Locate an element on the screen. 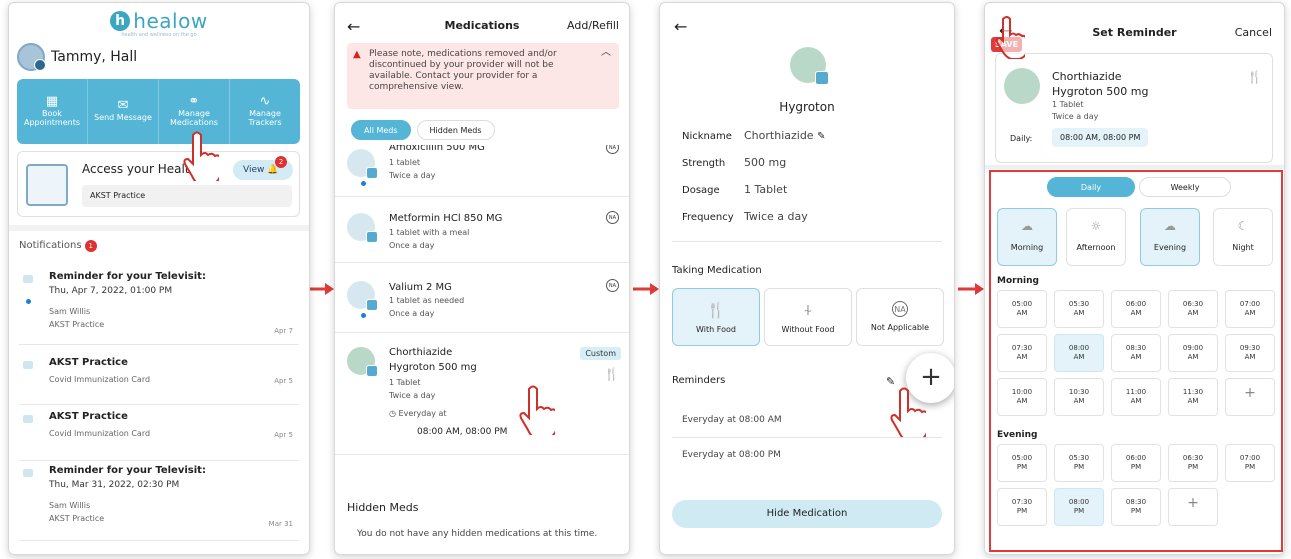 The image size is (1291, 559). morning-option: ☁ Morning is located at coordinates (1027, 237).